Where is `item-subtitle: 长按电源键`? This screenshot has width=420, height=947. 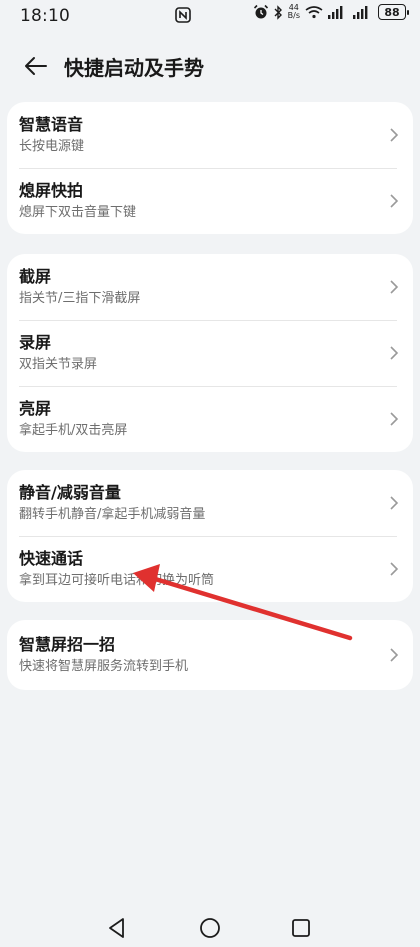
item-subtitle: 长按电源键 is located at coordinates (52, 146).